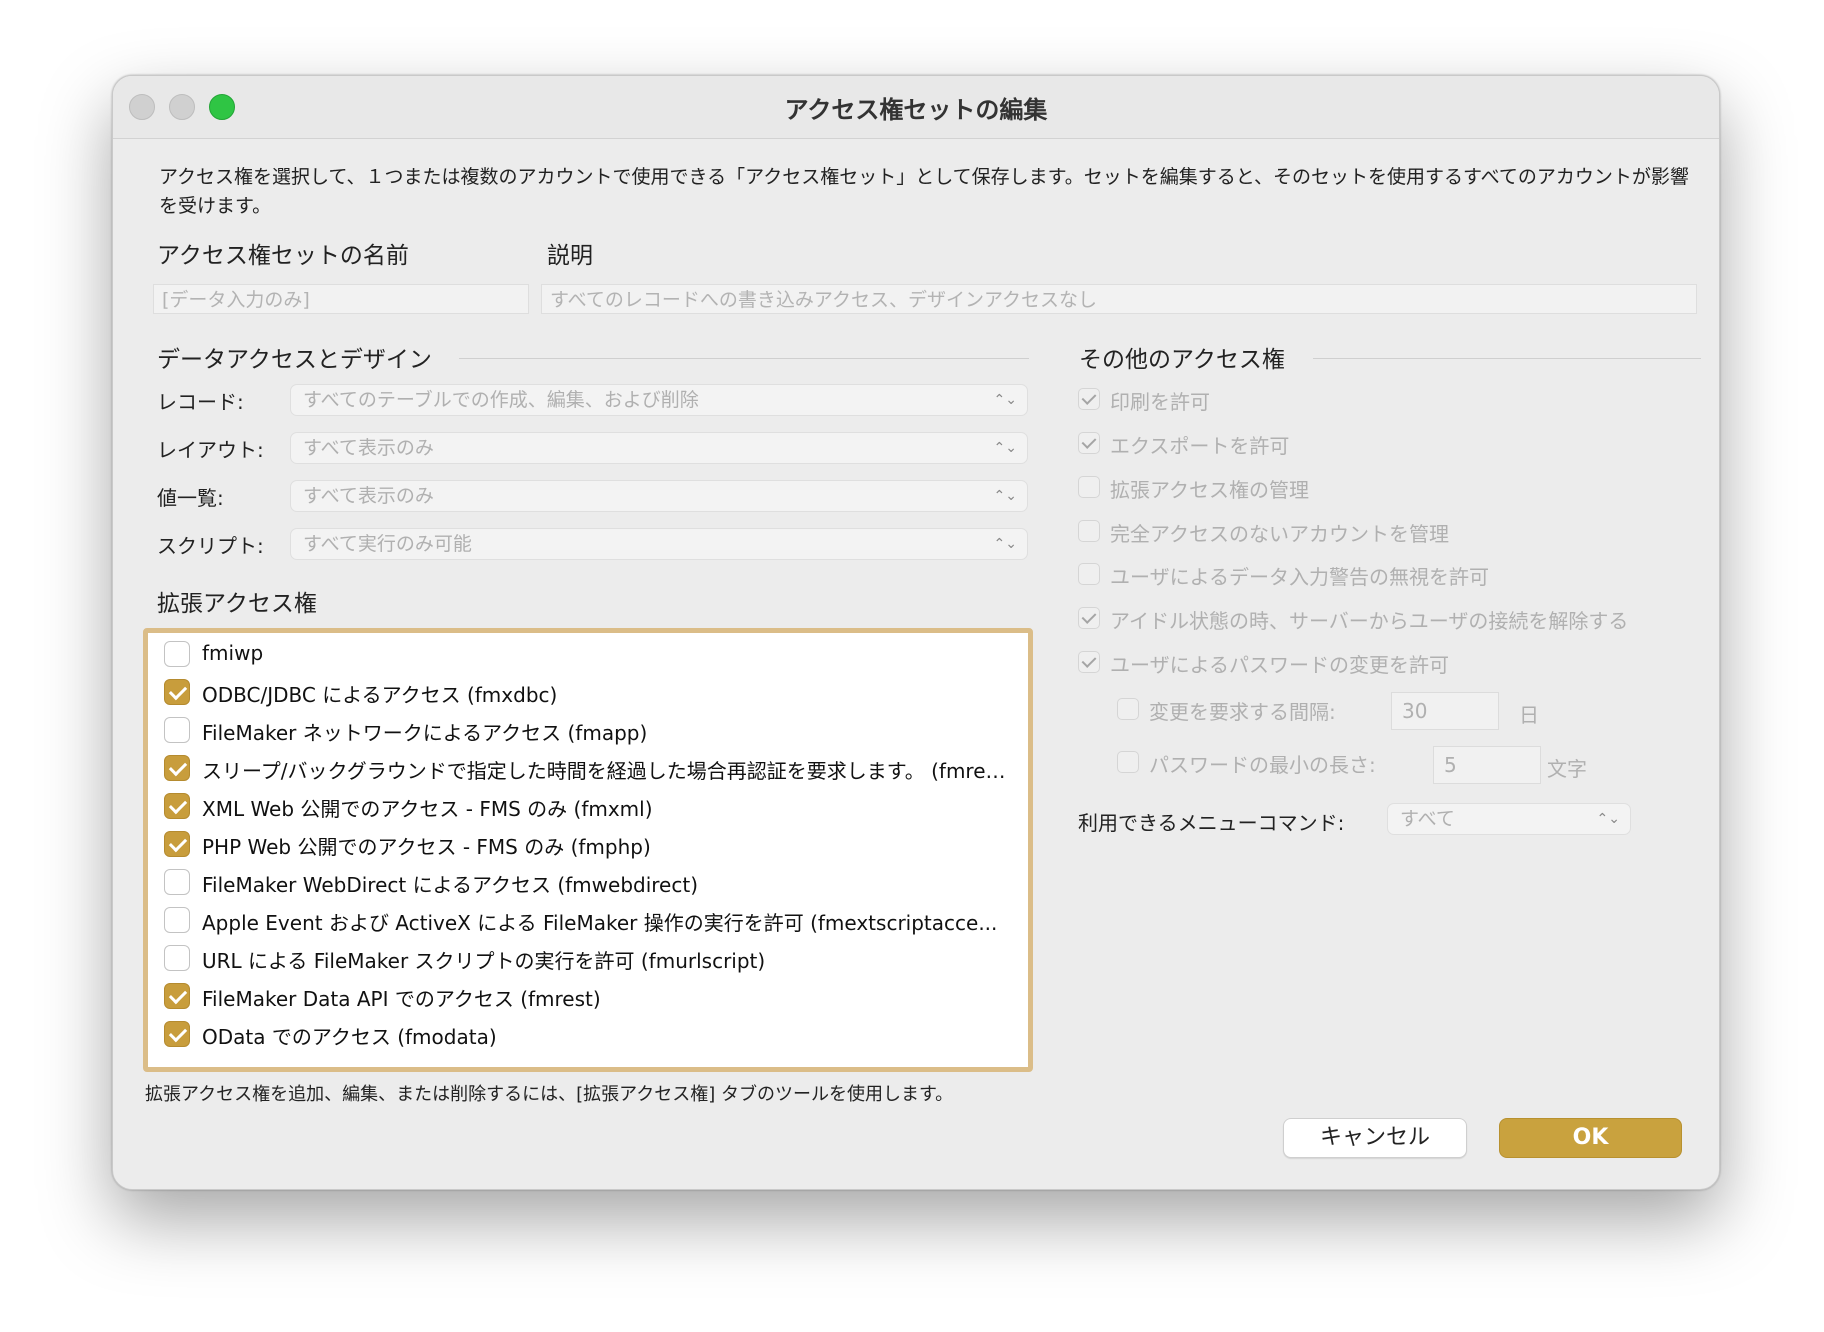 The height and width of the screenshot is (1332, 1824). What do you see at coordinates (659, 448) in the screenshot?
I see `layouts-popup: すべて表示のみ ⌃⌄` at bounding box center [659, 448].